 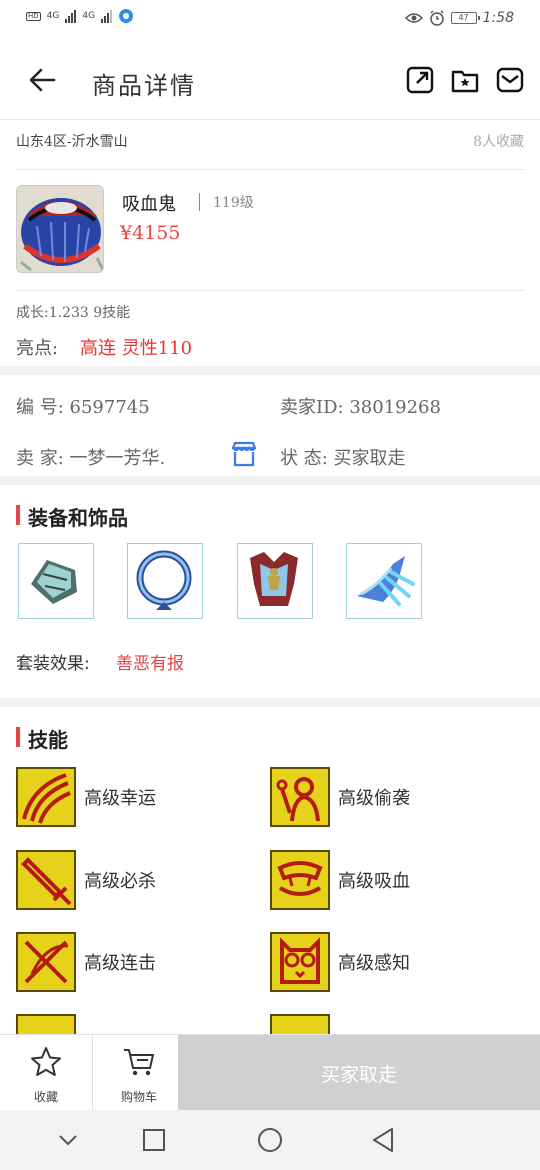 I want to click on highlight-value: 高连 灵性110, so click(x=136, y=348).